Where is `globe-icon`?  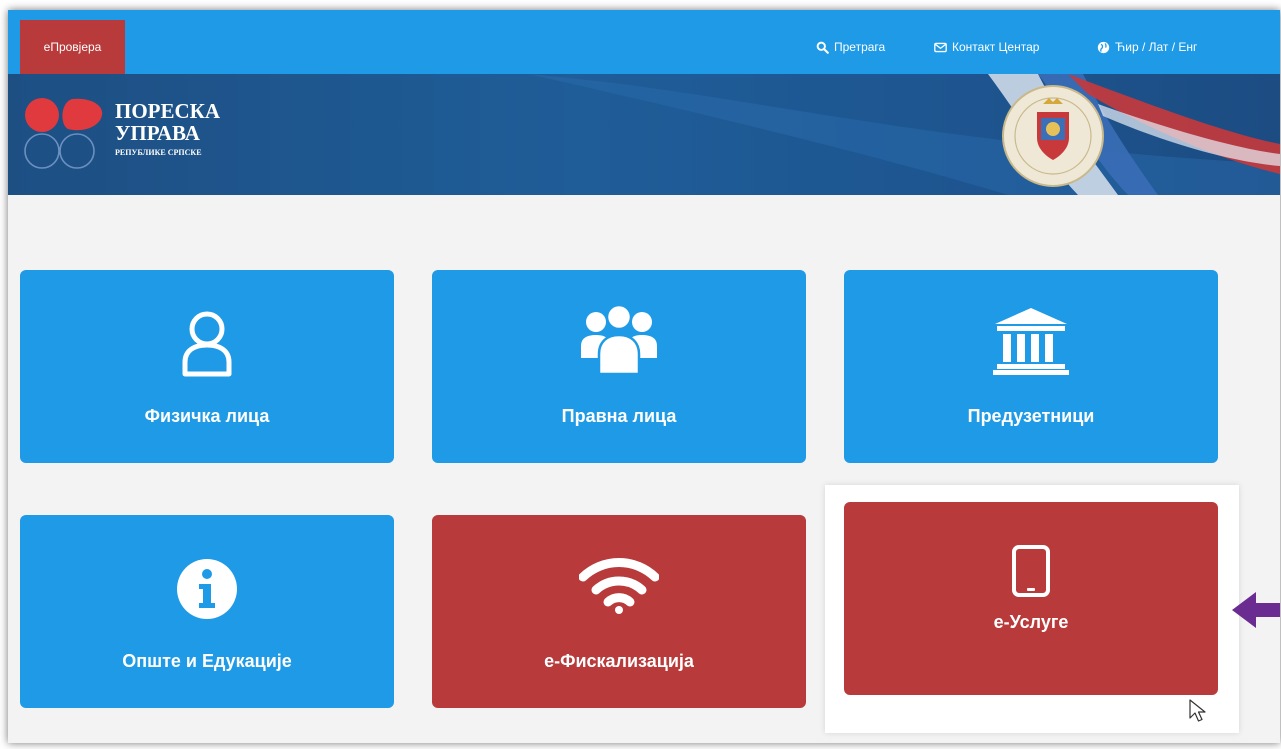
globe-icon is located at coordinates (1103, 47).